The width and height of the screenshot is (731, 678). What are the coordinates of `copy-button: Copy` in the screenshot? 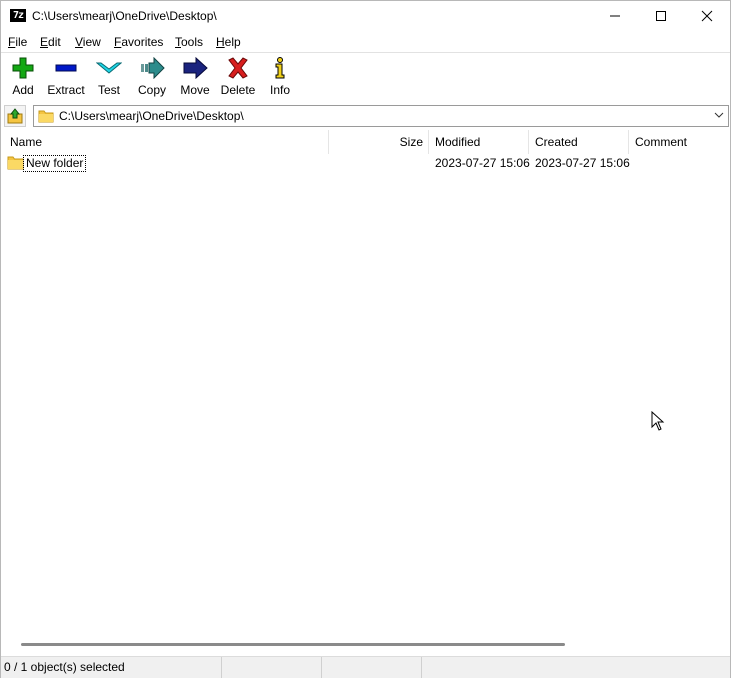 It's located at (152, 79).